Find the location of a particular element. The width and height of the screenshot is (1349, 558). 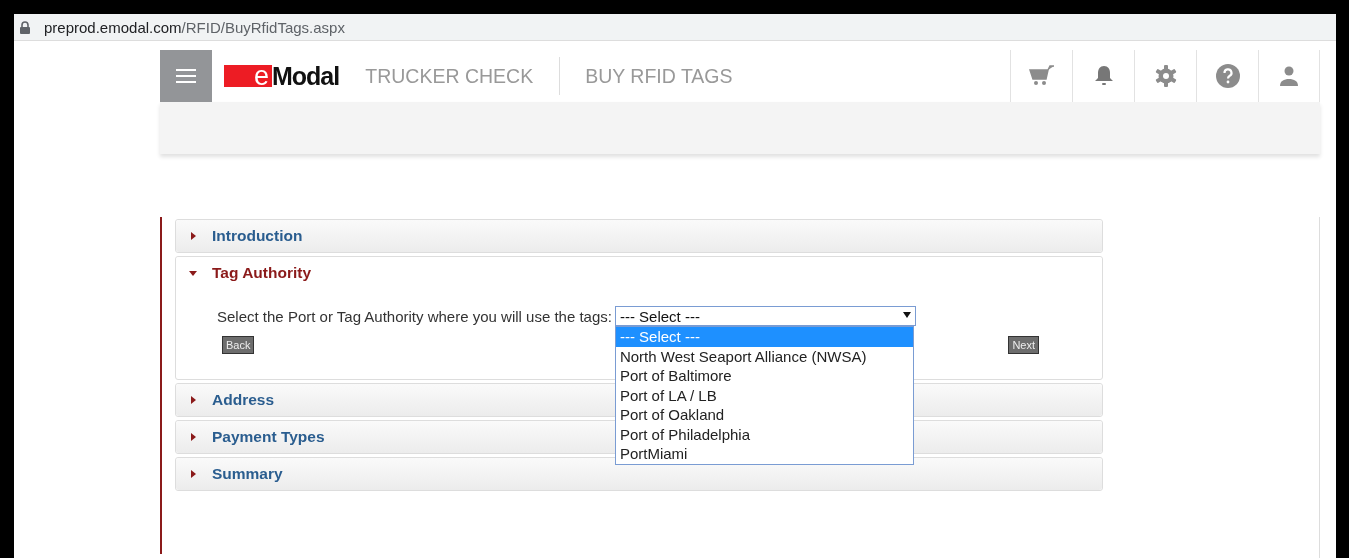

notification-bell-icon is located at coordinates (1103, 76).